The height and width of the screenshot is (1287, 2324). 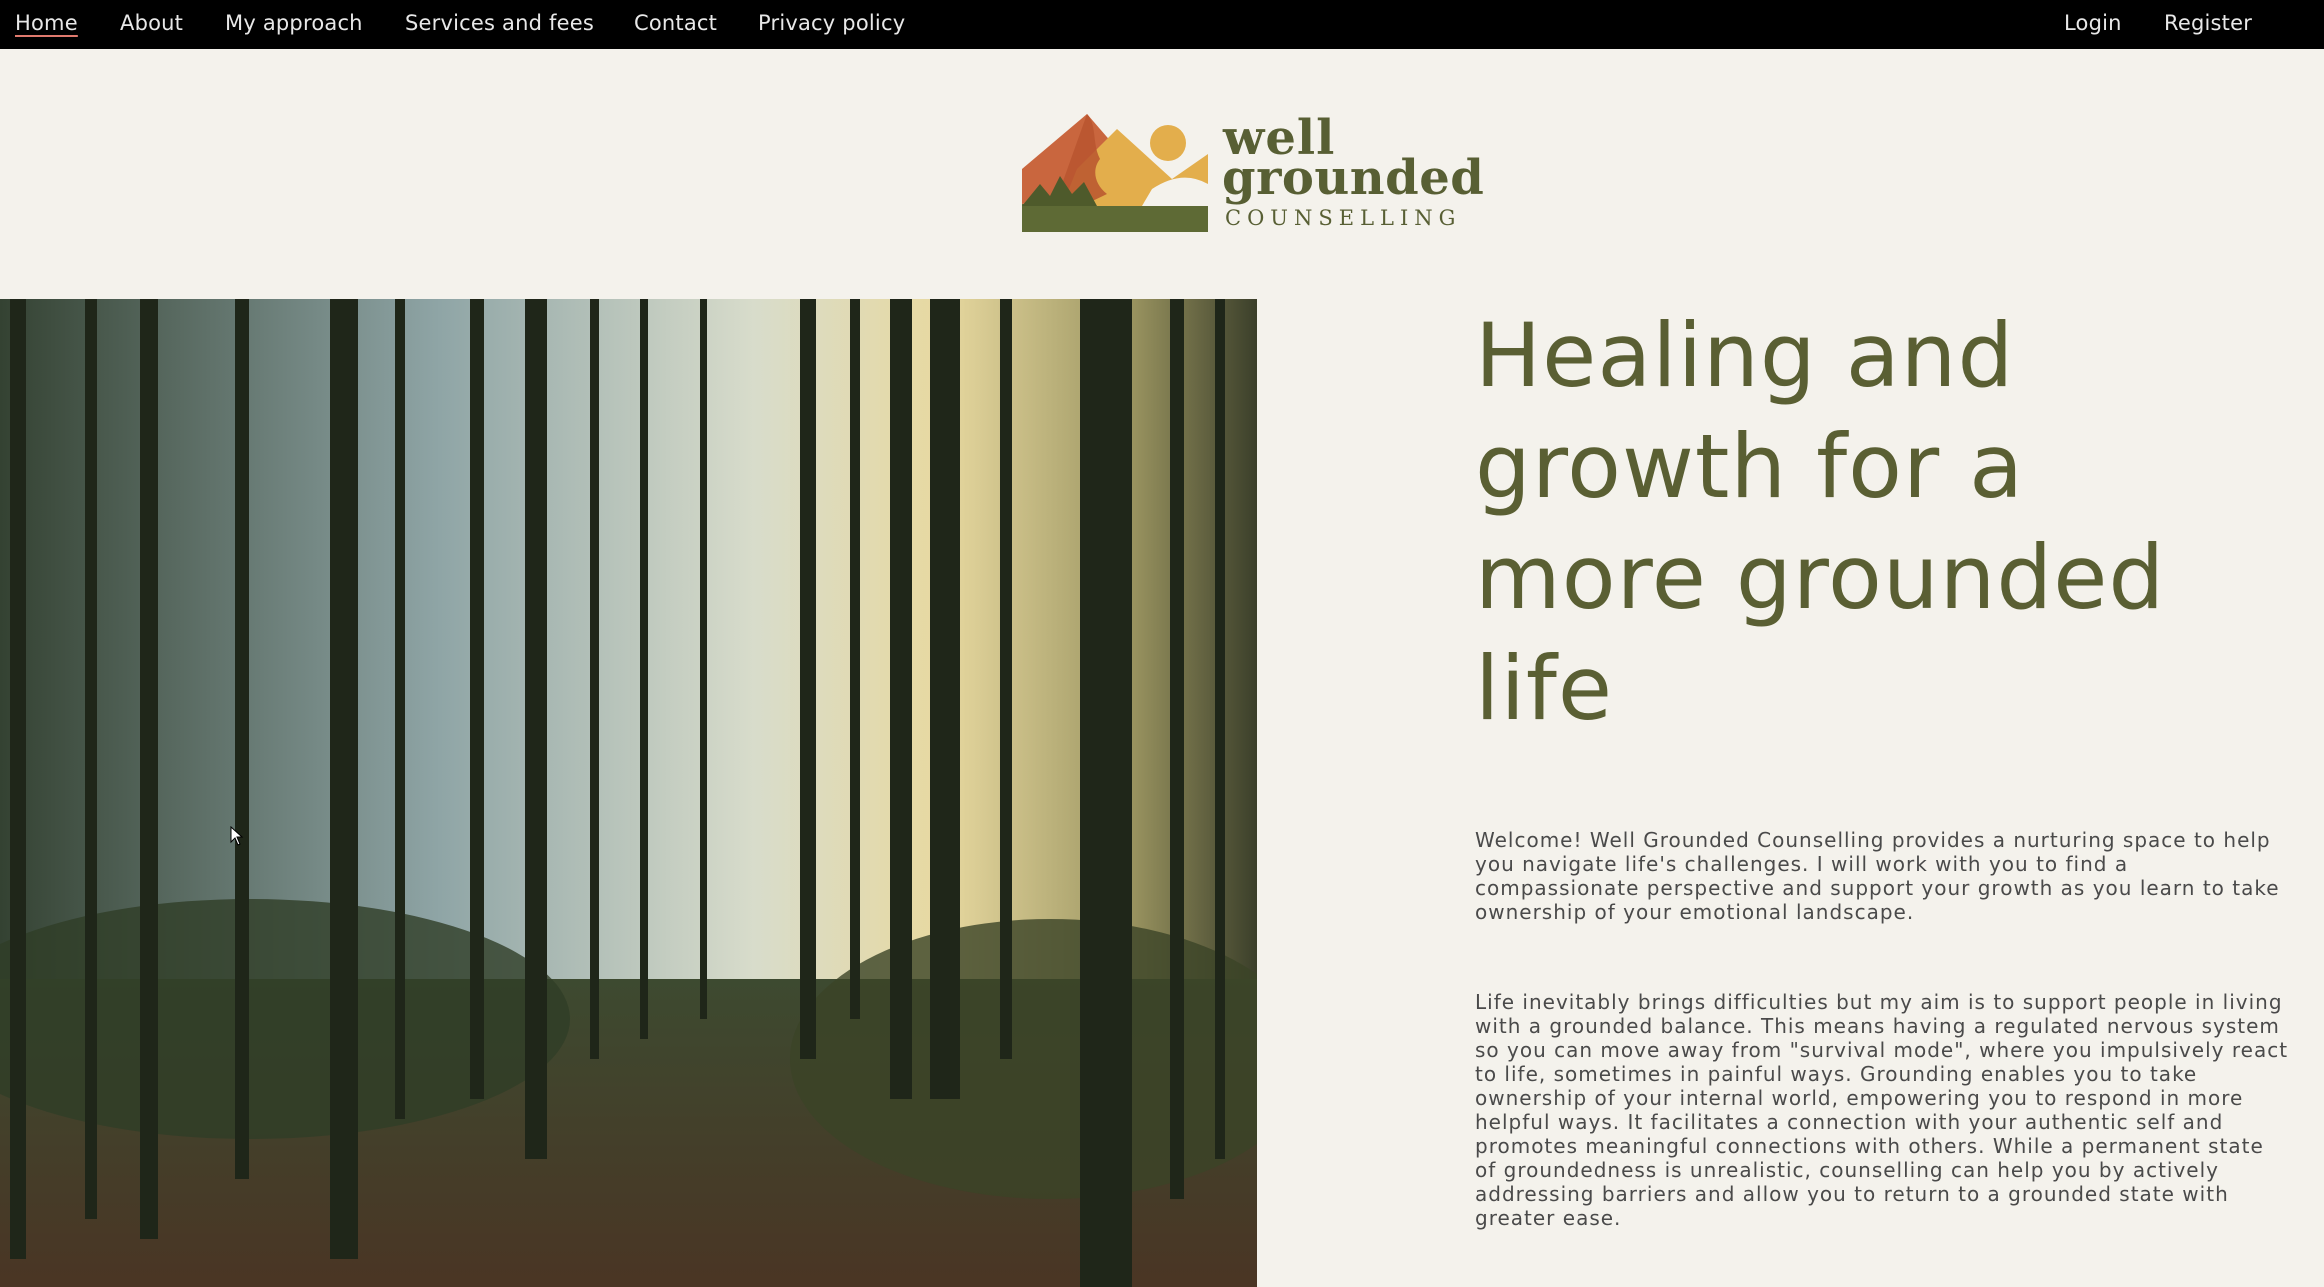 What do you see at coordinates (831, 23) in the screenshot?
I see `nav-privacy-policy-link: Privacy policy` at bounding box center [831, 23].